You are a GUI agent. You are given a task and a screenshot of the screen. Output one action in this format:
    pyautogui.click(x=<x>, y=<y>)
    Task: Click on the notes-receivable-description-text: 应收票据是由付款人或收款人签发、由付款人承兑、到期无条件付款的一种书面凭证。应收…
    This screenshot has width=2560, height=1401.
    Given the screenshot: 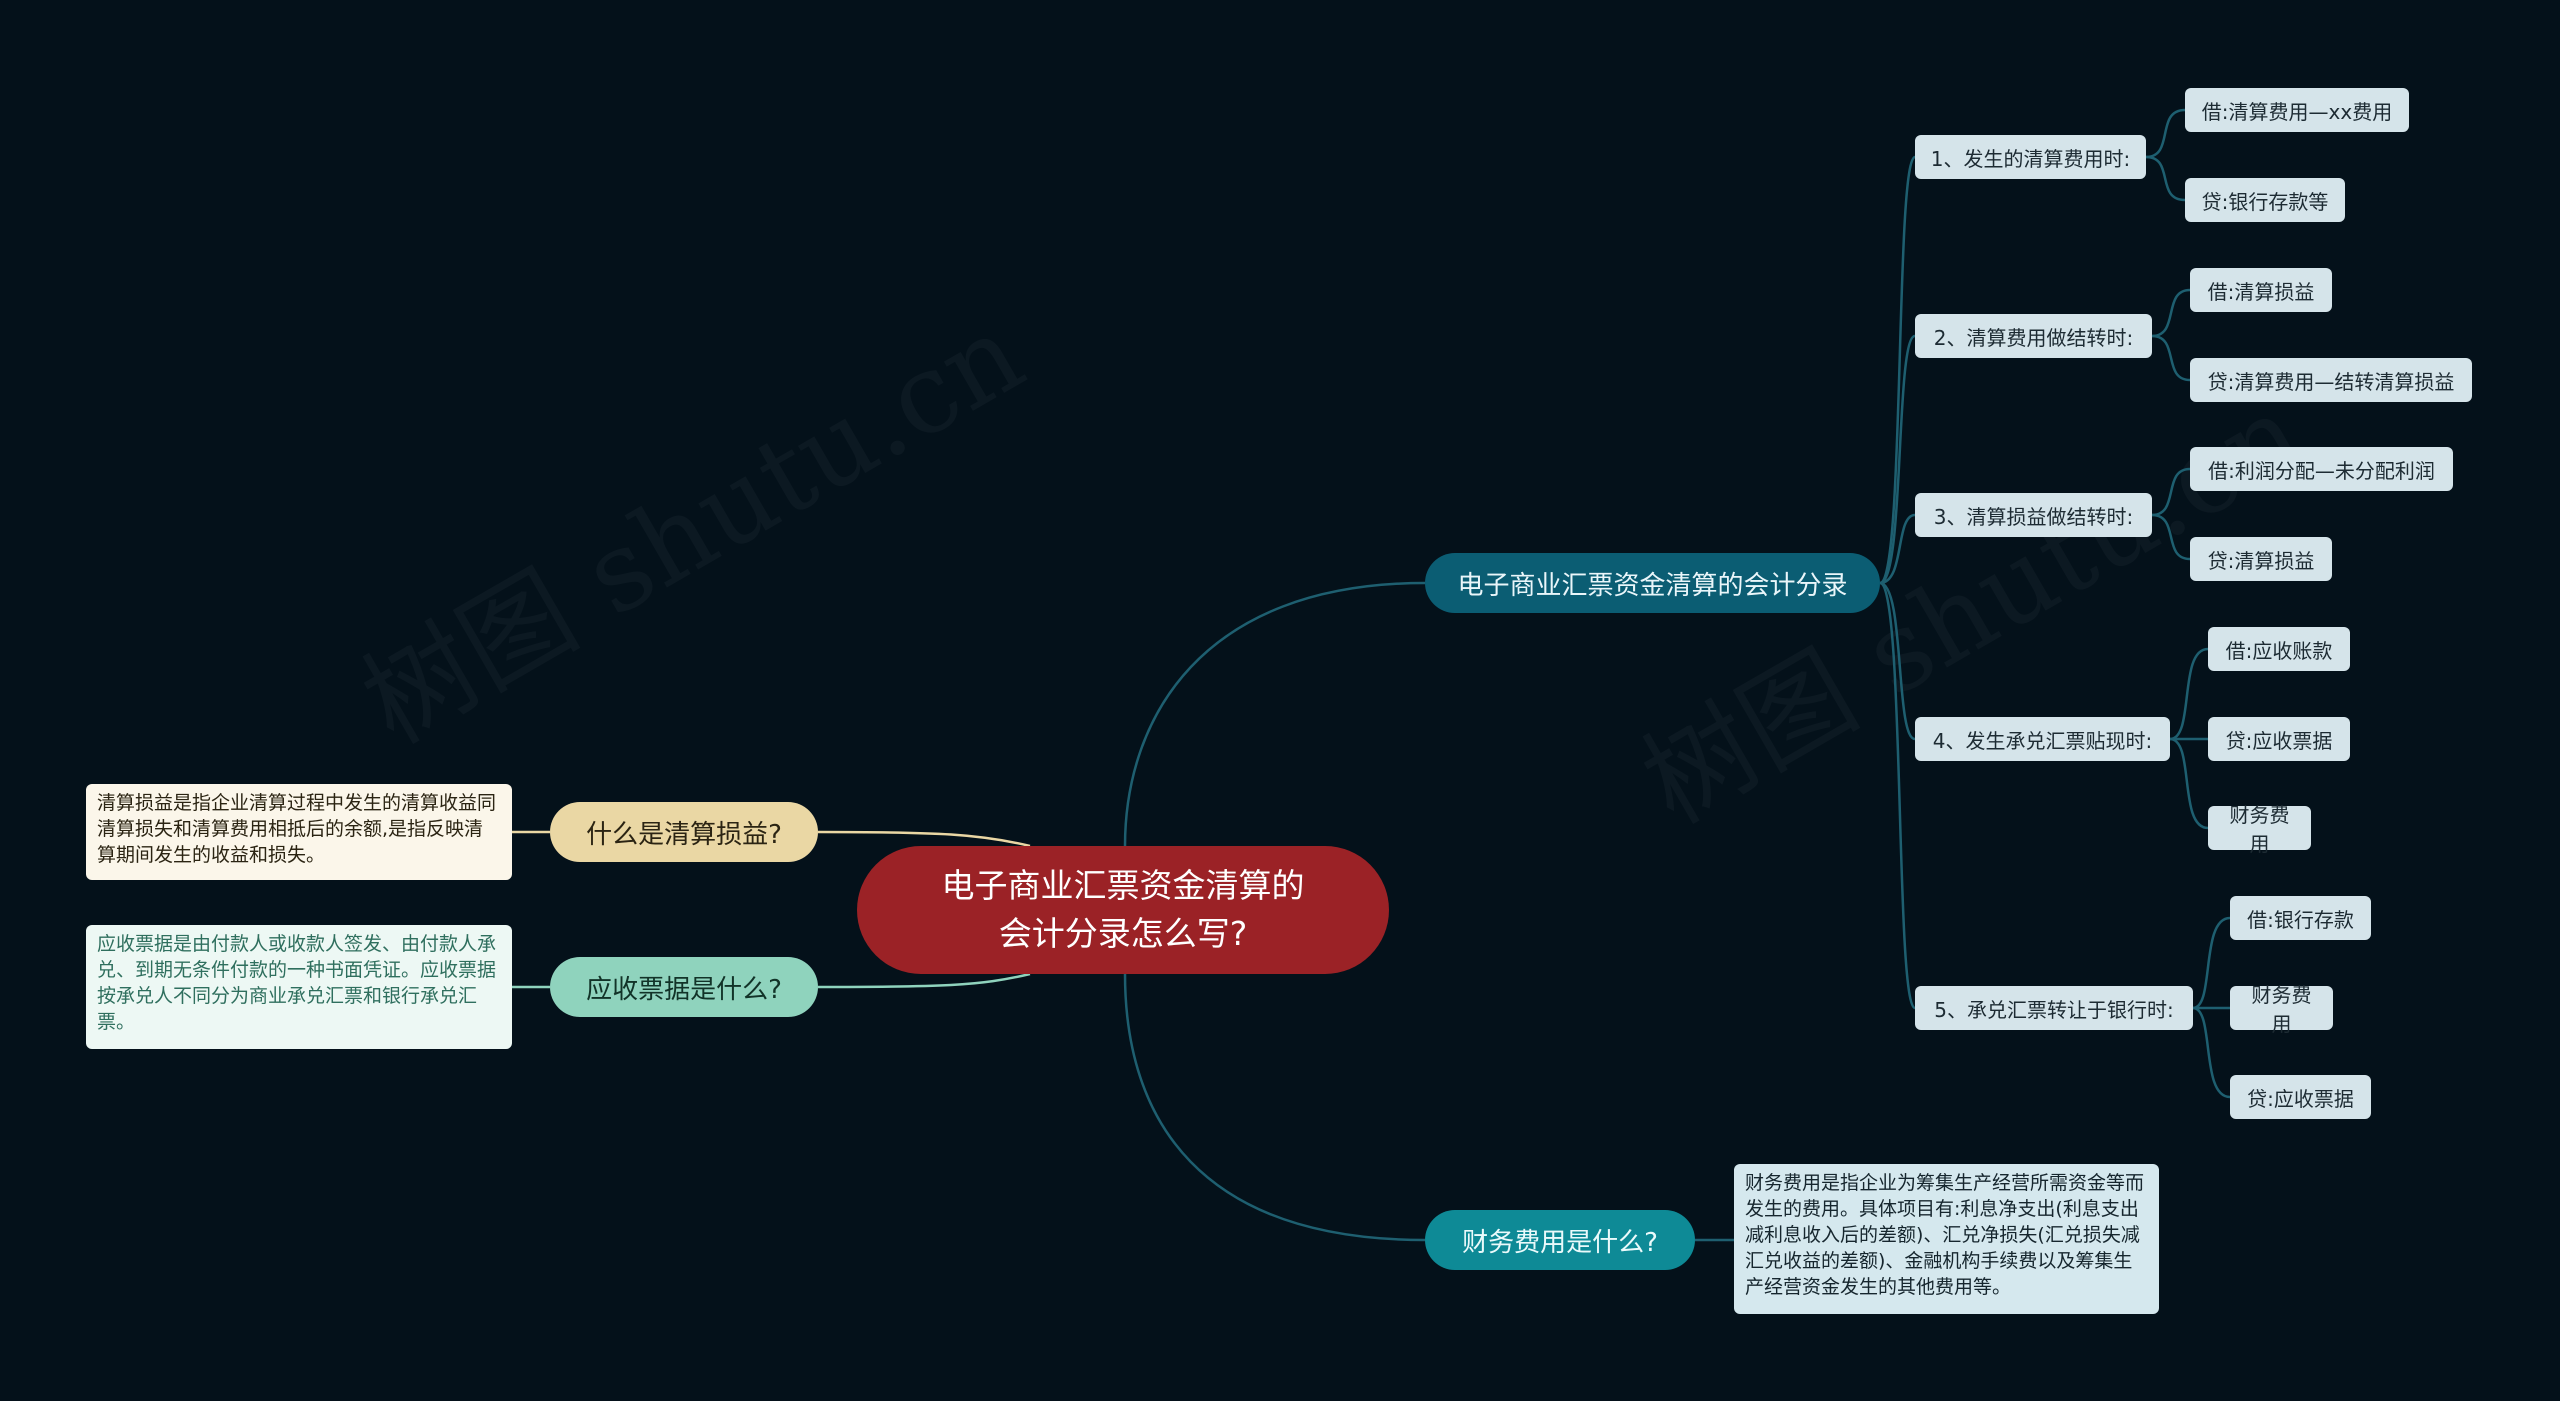 What is the action you would take?
    pyautogui.click(x=297, y=983)
    